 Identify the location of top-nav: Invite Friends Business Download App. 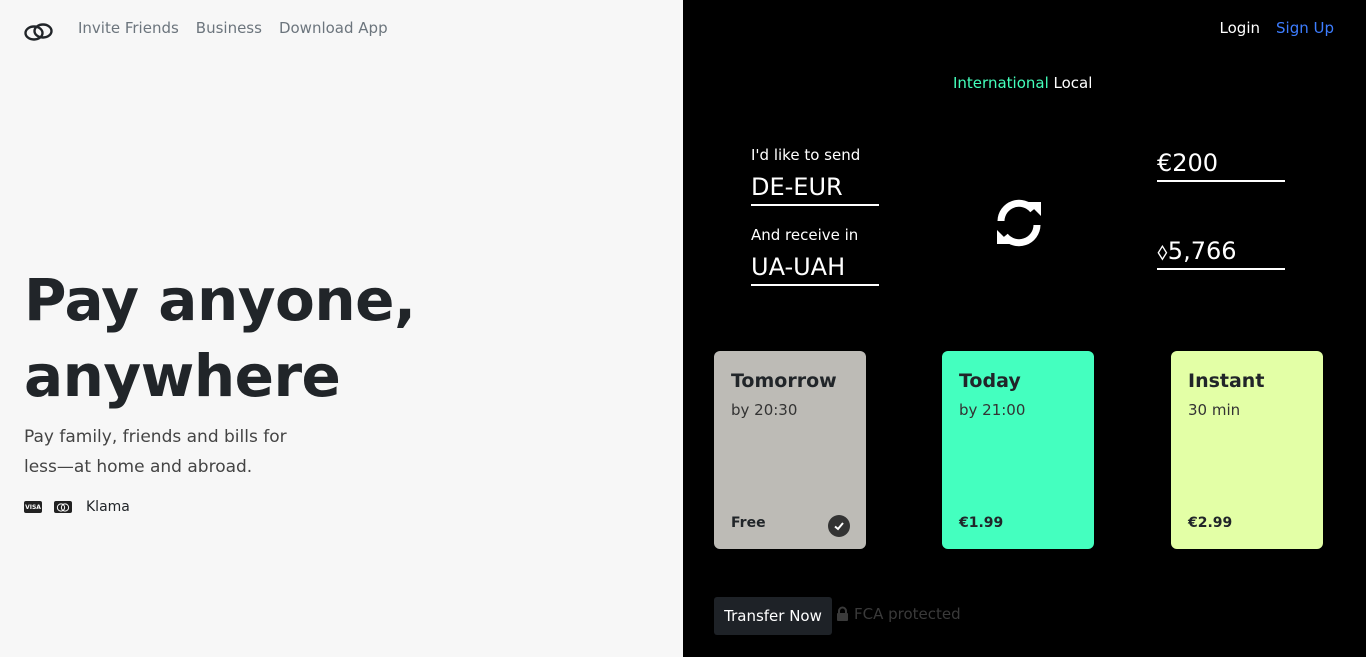
(241, 28).